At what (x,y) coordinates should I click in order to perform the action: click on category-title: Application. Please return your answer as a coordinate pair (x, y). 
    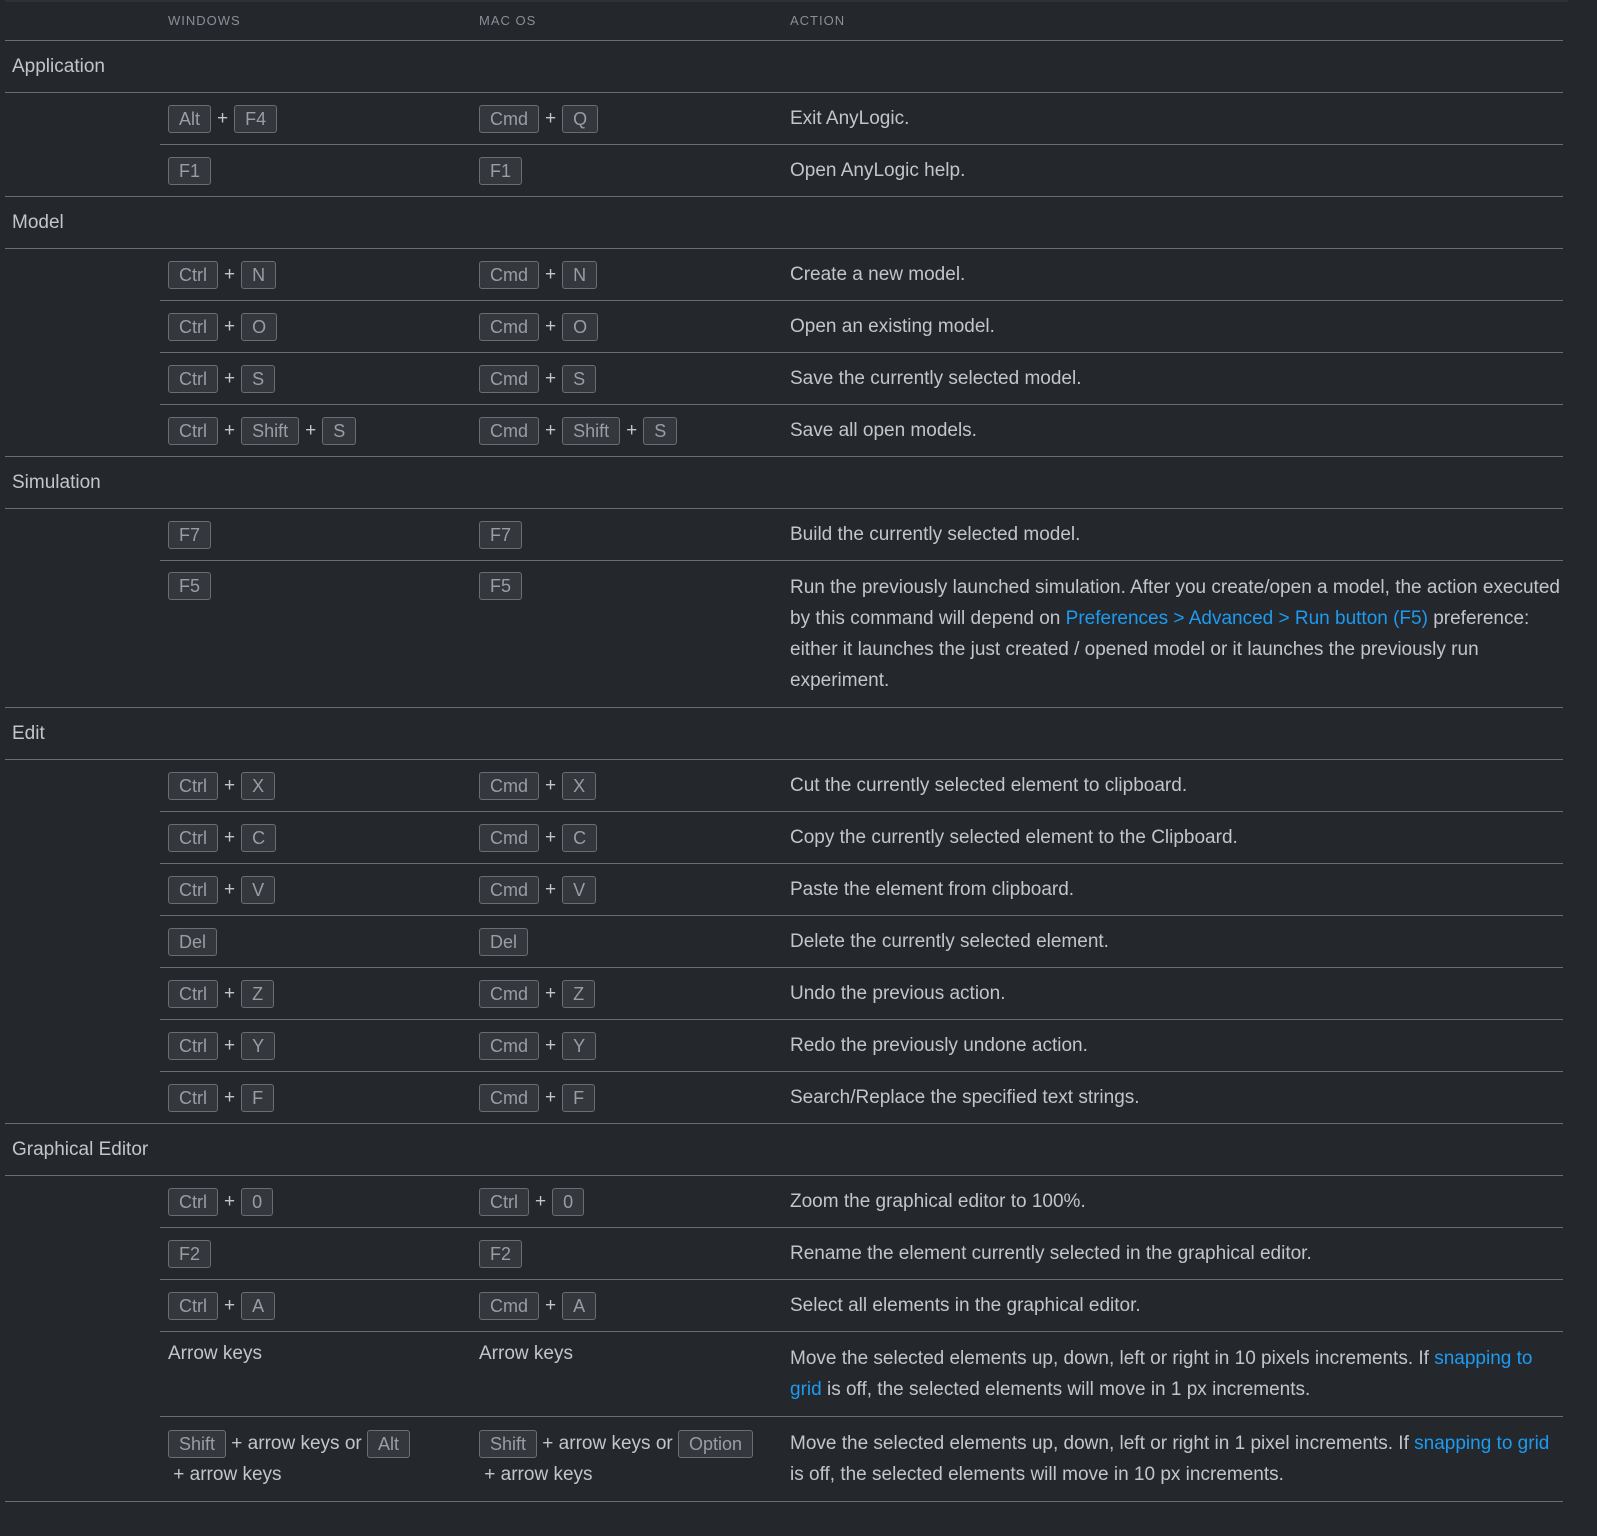
    Looking at the image, I should click on (784, 66).